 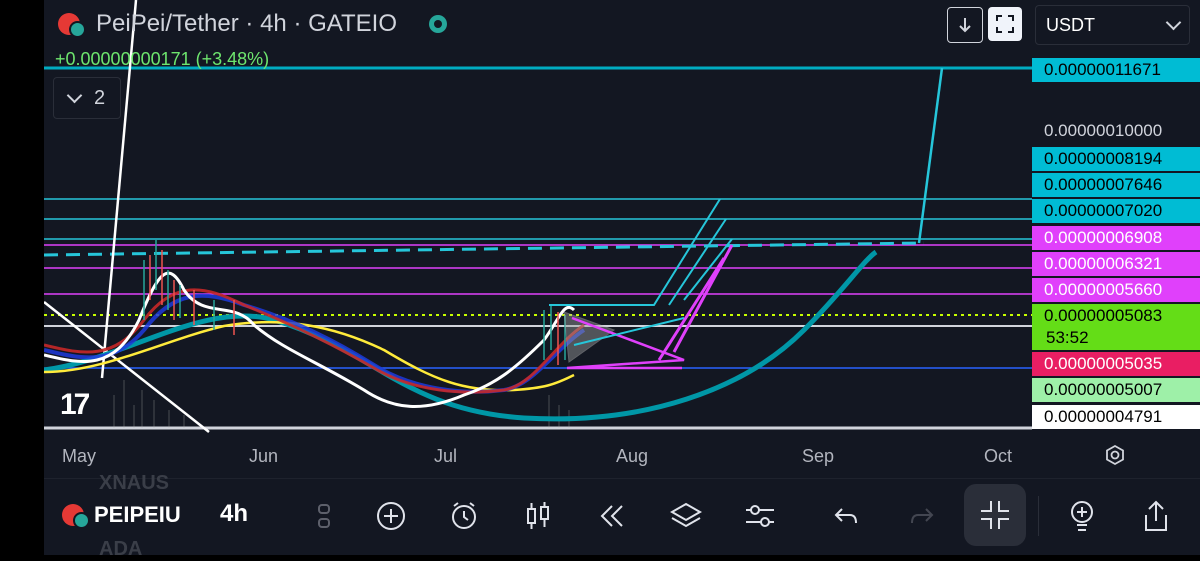 I want to click on breakout-line, so click(x=930, y=155).